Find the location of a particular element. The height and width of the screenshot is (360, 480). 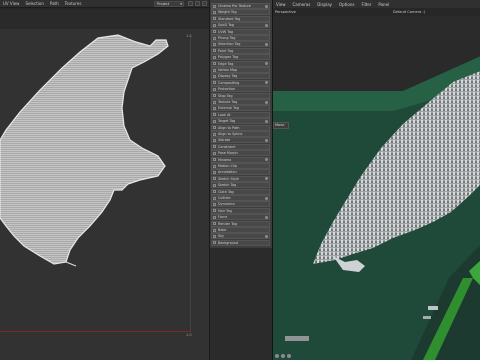

tag-label: Target Tag is located at coordinates (227, 121).